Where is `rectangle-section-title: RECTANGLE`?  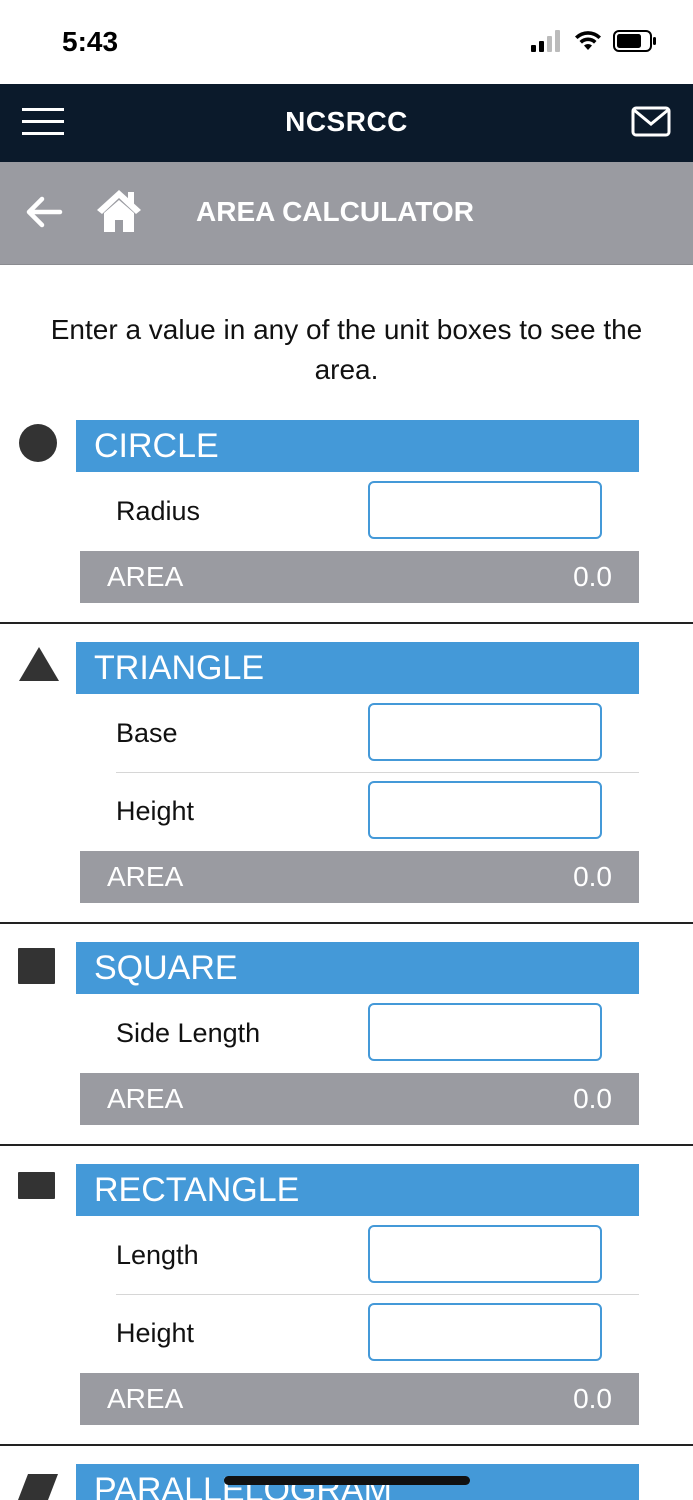 rectangle-section-title: RECTANGLE is located at coordinates (197, 1190).